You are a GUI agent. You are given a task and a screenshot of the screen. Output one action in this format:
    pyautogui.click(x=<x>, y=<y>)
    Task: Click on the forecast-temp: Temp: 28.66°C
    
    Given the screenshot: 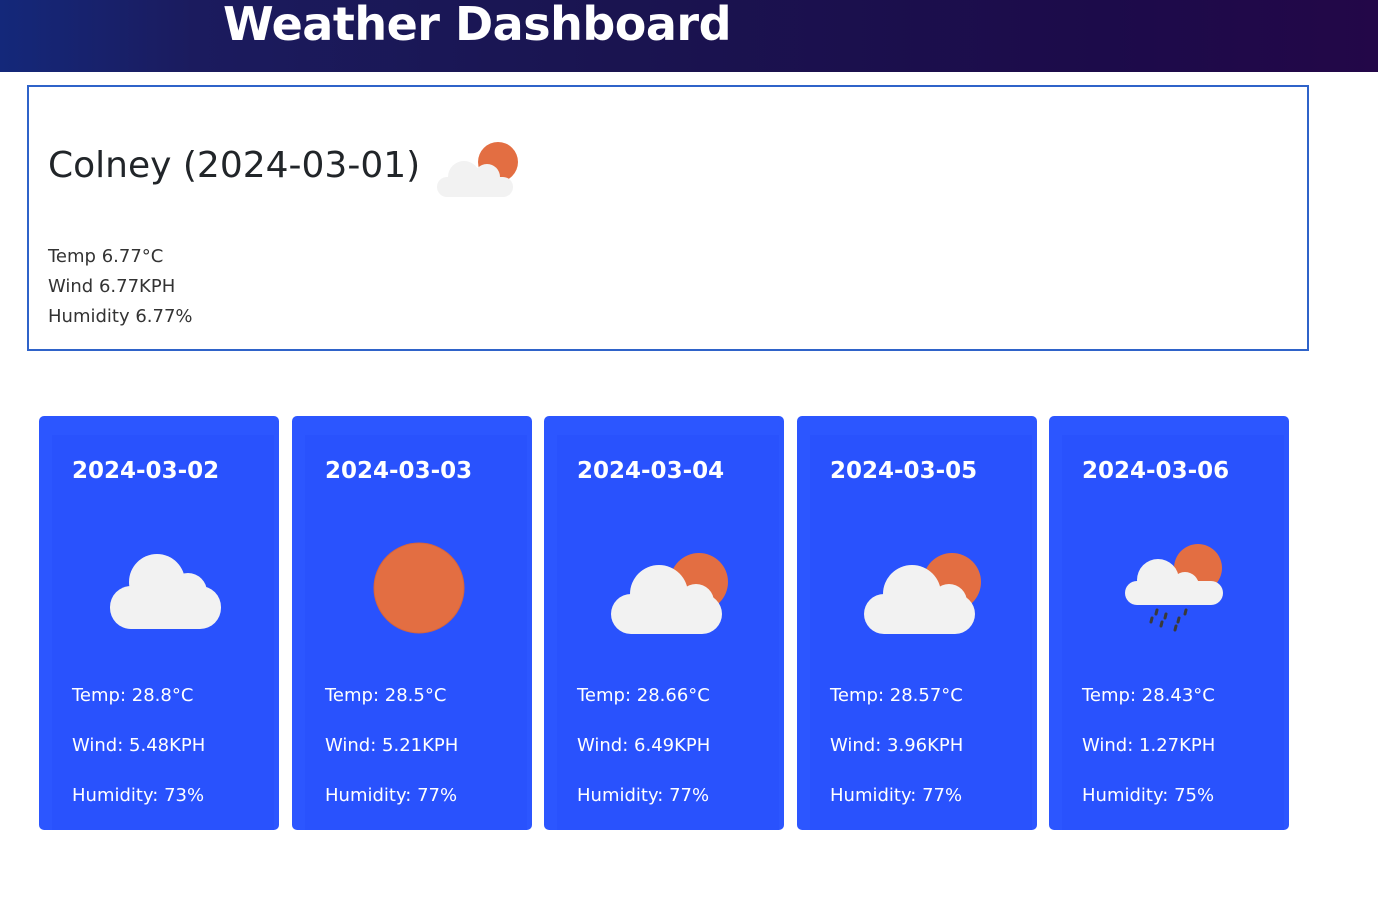 What is the action you would take?
    pyautogui.click(x=643, y=695)
    